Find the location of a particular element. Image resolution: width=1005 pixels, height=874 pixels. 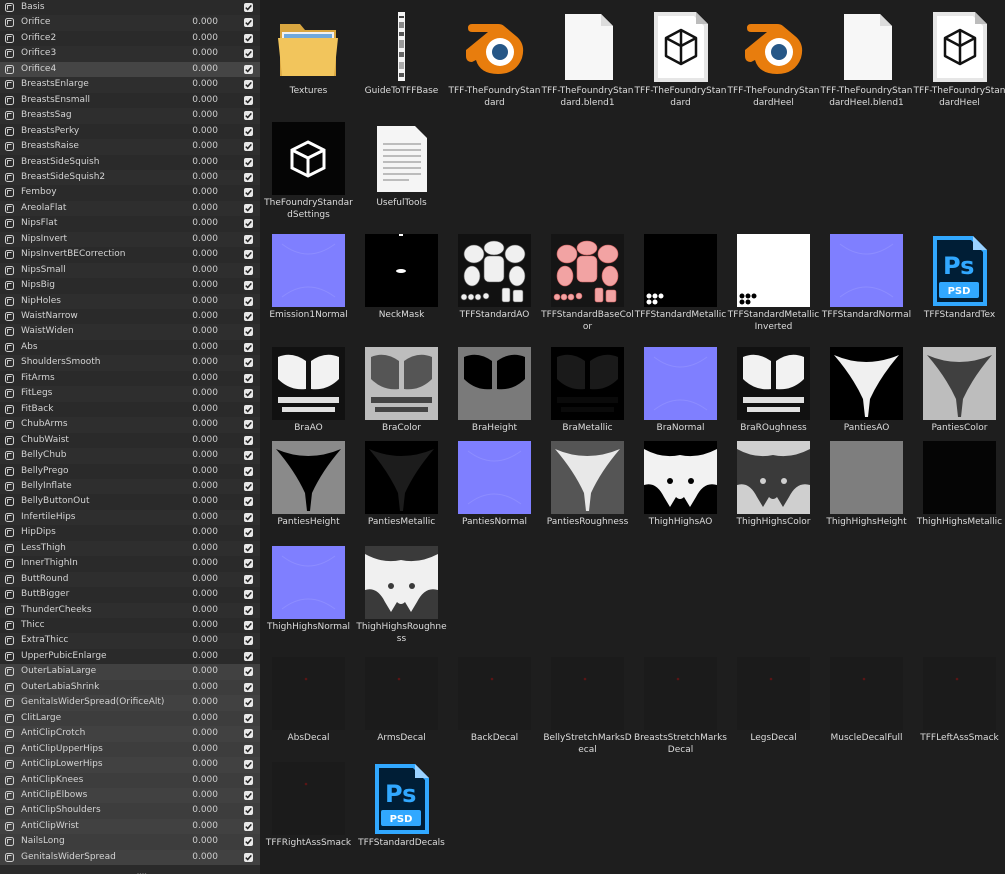

shape-key-row: OuterLabiaLarge 0.000 is located at coordinates (130, 672).